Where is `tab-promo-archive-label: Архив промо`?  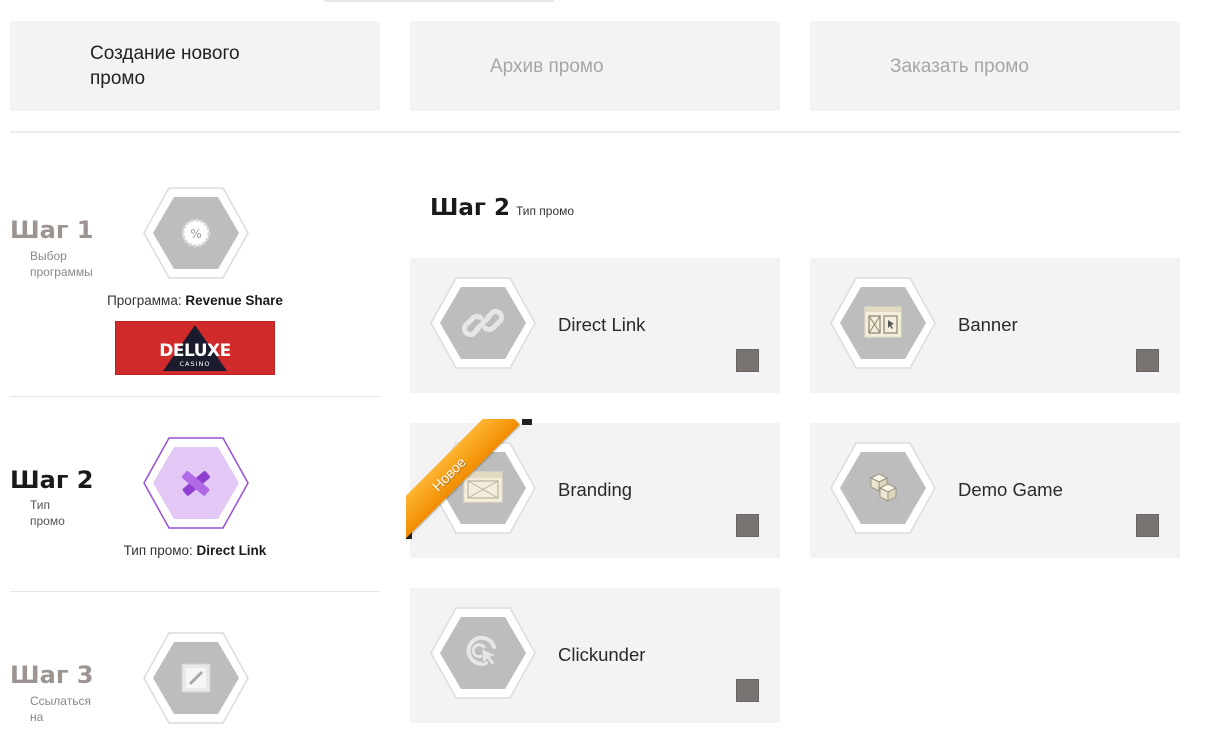 tab-promo-archive-label: Архив промо is located at coordinates (547, 66).